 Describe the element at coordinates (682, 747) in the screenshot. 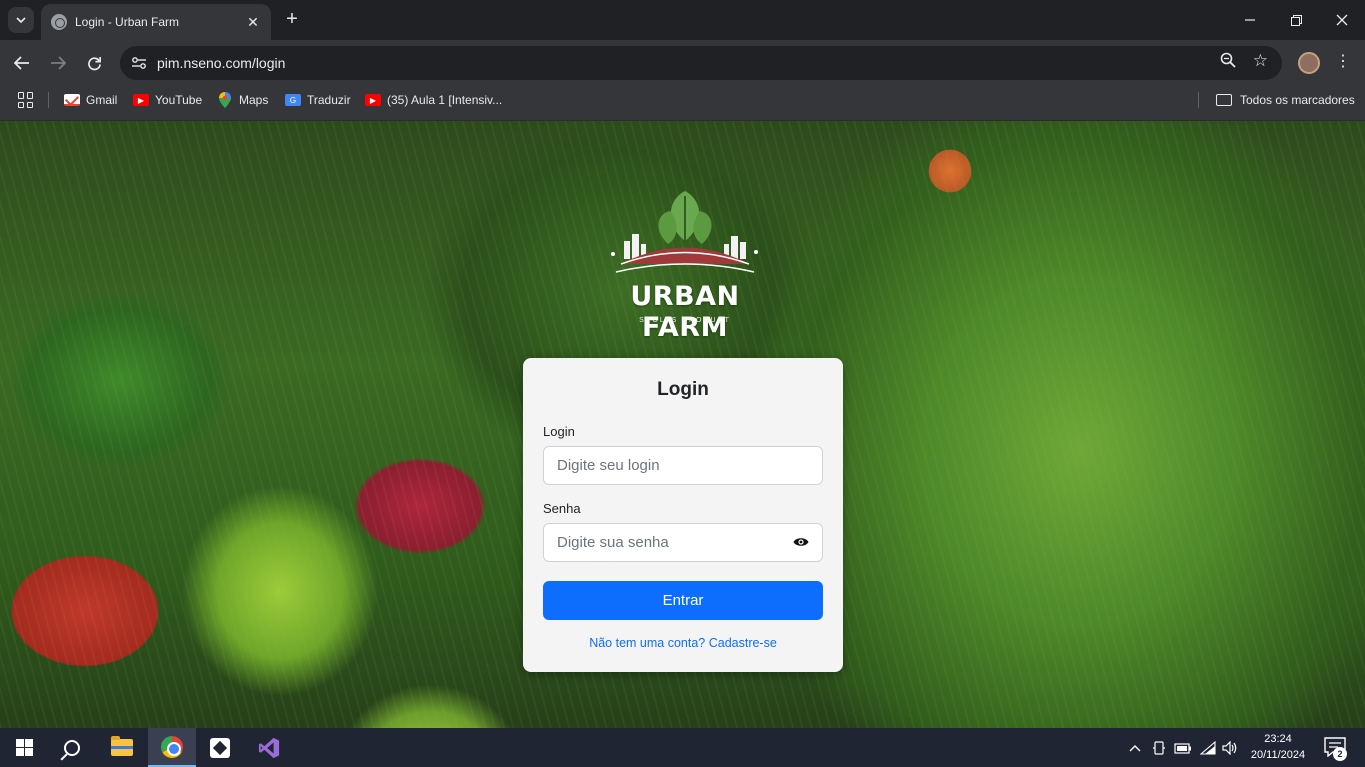

I see `windows-taskbar: 23:24 20/11/2024 2` at that location.